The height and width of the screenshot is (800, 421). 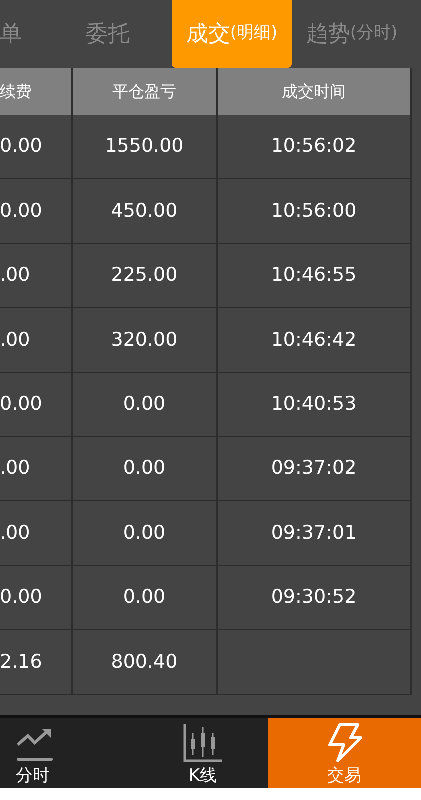 I want to click on table-cell: 10:46:42, so click(x=315, y=340).